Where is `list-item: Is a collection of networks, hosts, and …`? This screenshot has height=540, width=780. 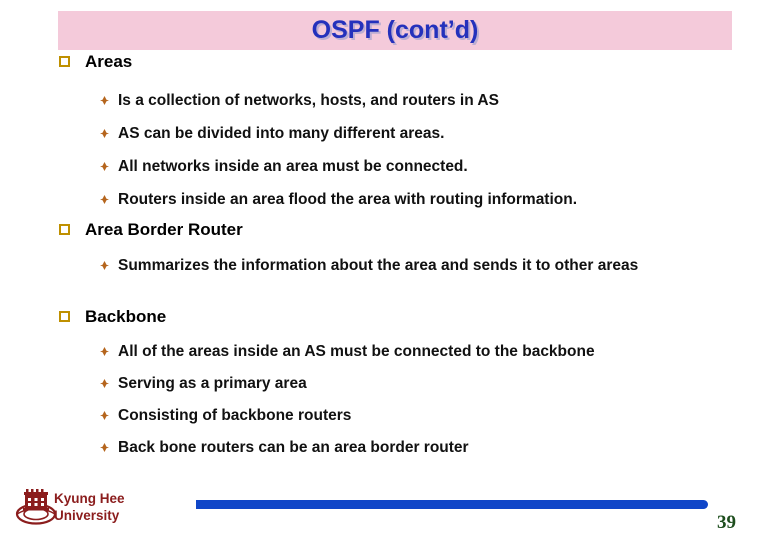
list-item: Is a collection of networks, hosts, and … is located at coordinates (390, 100).